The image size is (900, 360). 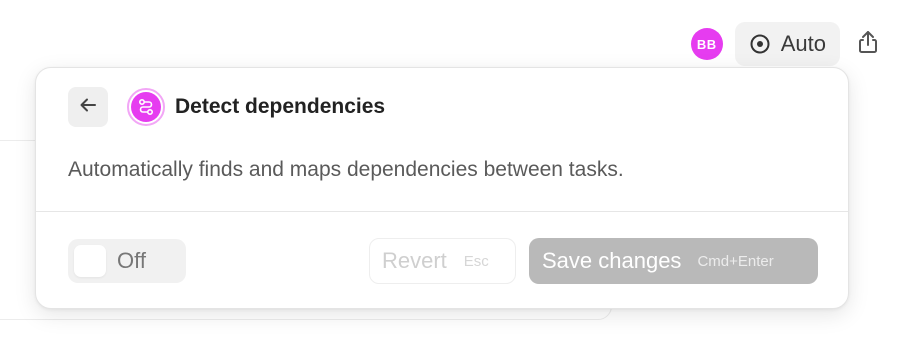 What do you see at coordinates (280, 106) in the screenshot?
I see `popover-title: Detect dependencies` at bounding box center [280, 106].